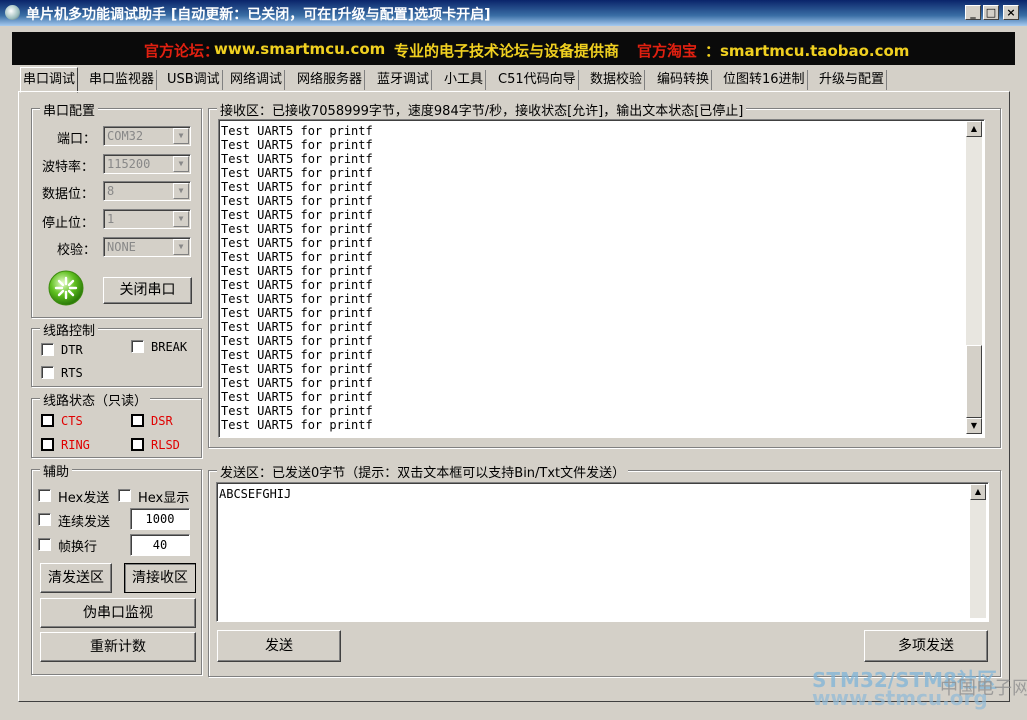 This screenshot has width=1027, height=720. I want to click on aux-title: 辅助, so click(56, 470).